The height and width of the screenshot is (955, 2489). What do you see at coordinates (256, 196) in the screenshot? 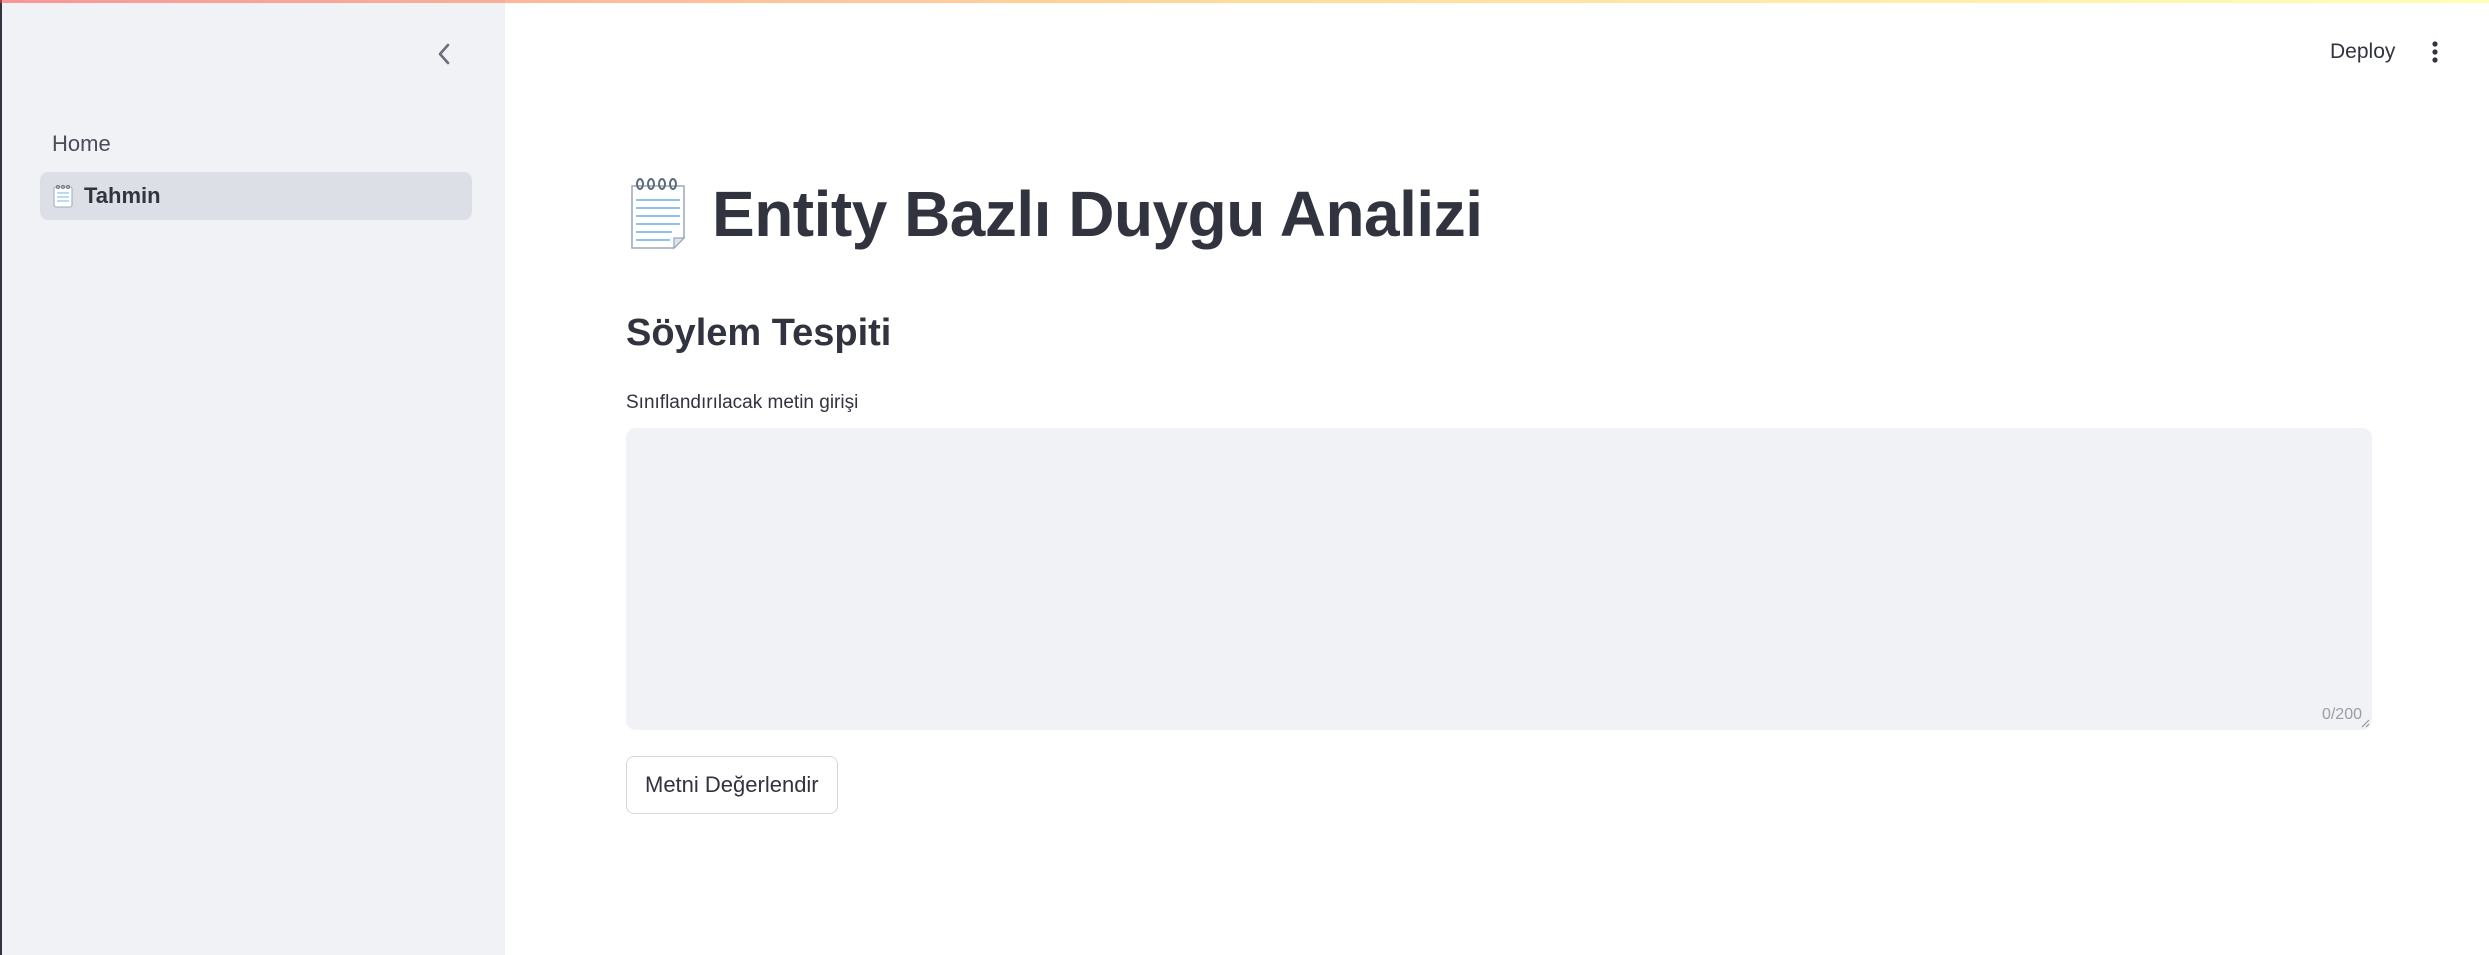
I see `sidebar-item-tahmin: Tahmin` at bounding box center [256, 196].